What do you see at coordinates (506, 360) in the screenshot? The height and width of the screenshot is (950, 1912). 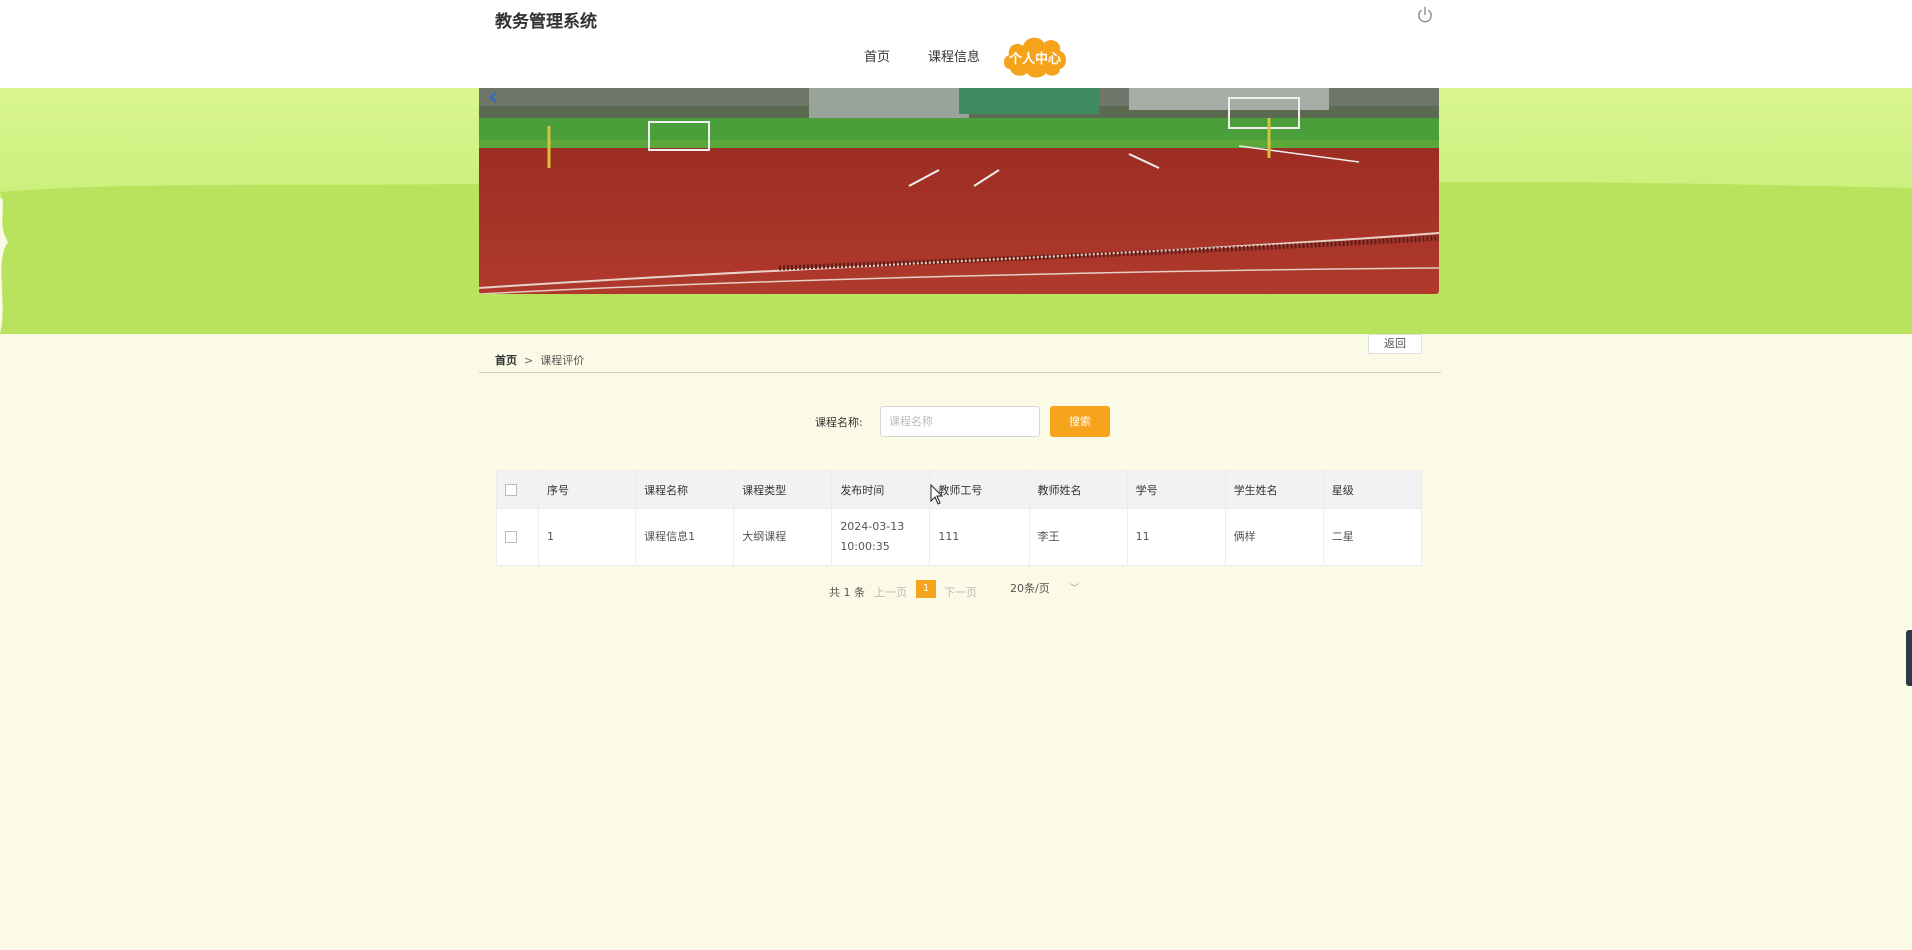 I see `breadcrumb-home: 首页` at bounding box center [506, 360].